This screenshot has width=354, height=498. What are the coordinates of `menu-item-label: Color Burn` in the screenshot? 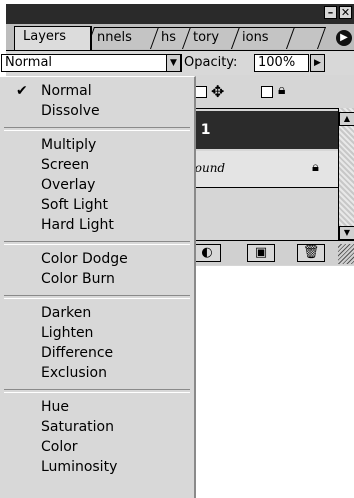 It's located at (78, 279).